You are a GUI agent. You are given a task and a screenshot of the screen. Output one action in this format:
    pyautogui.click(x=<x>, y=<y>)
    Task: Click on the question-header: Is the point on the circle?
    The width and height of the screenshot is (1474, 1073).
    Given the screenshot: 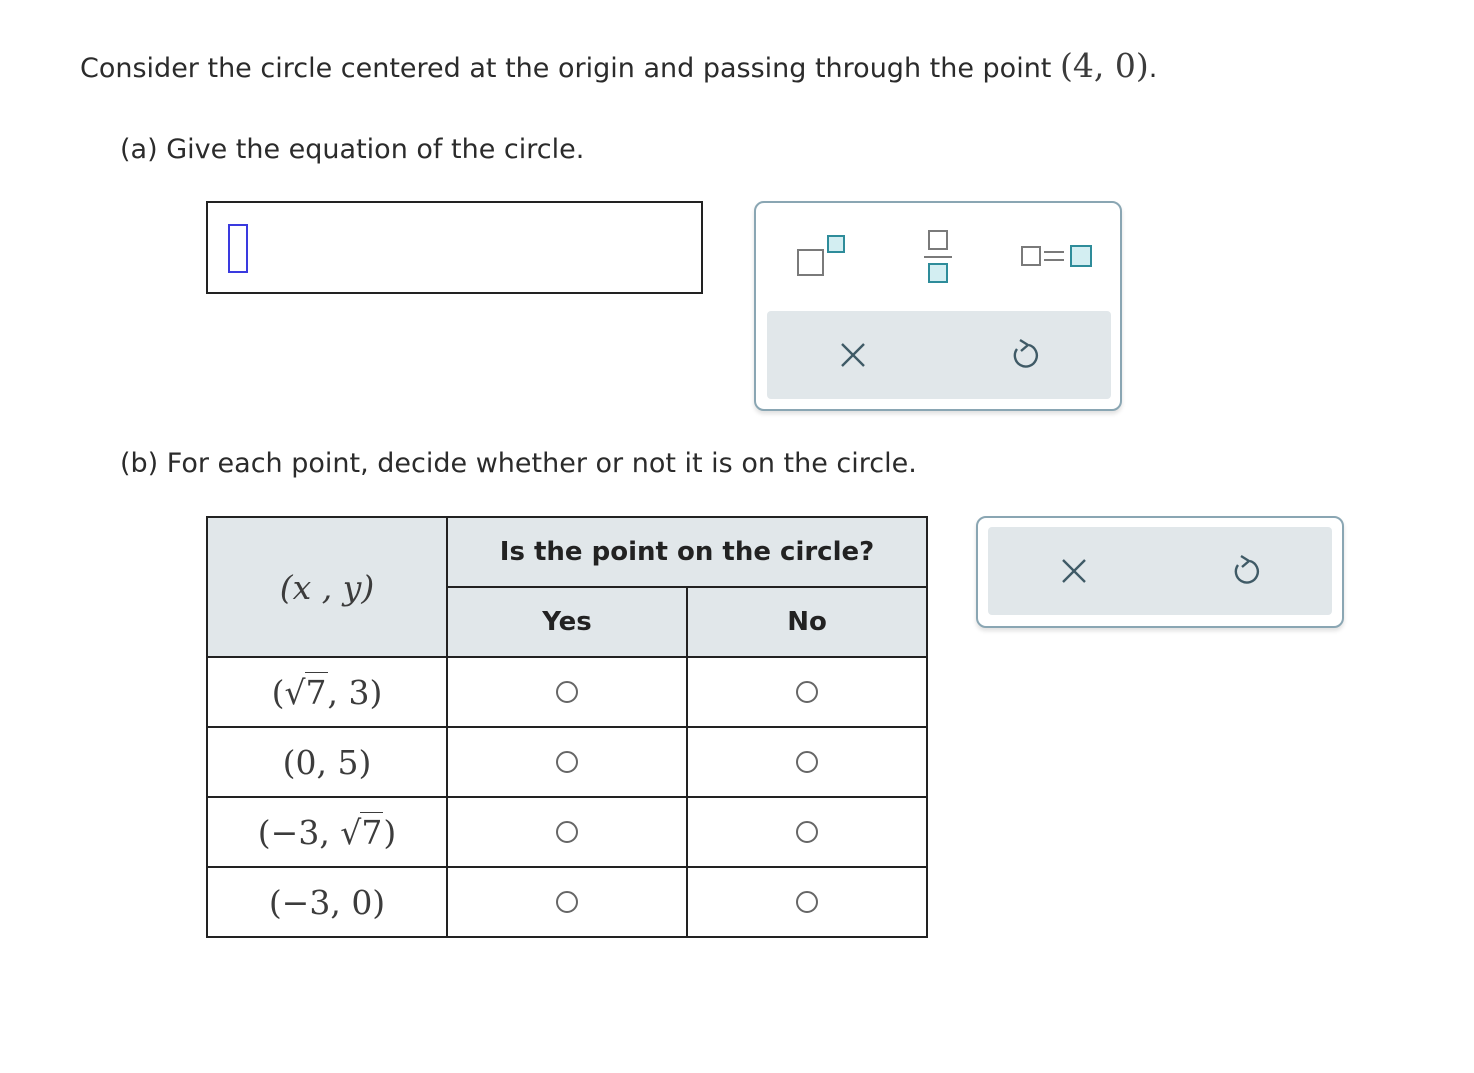 What is the action you would take?
    pyautogui.click(x=687, y=552)
    